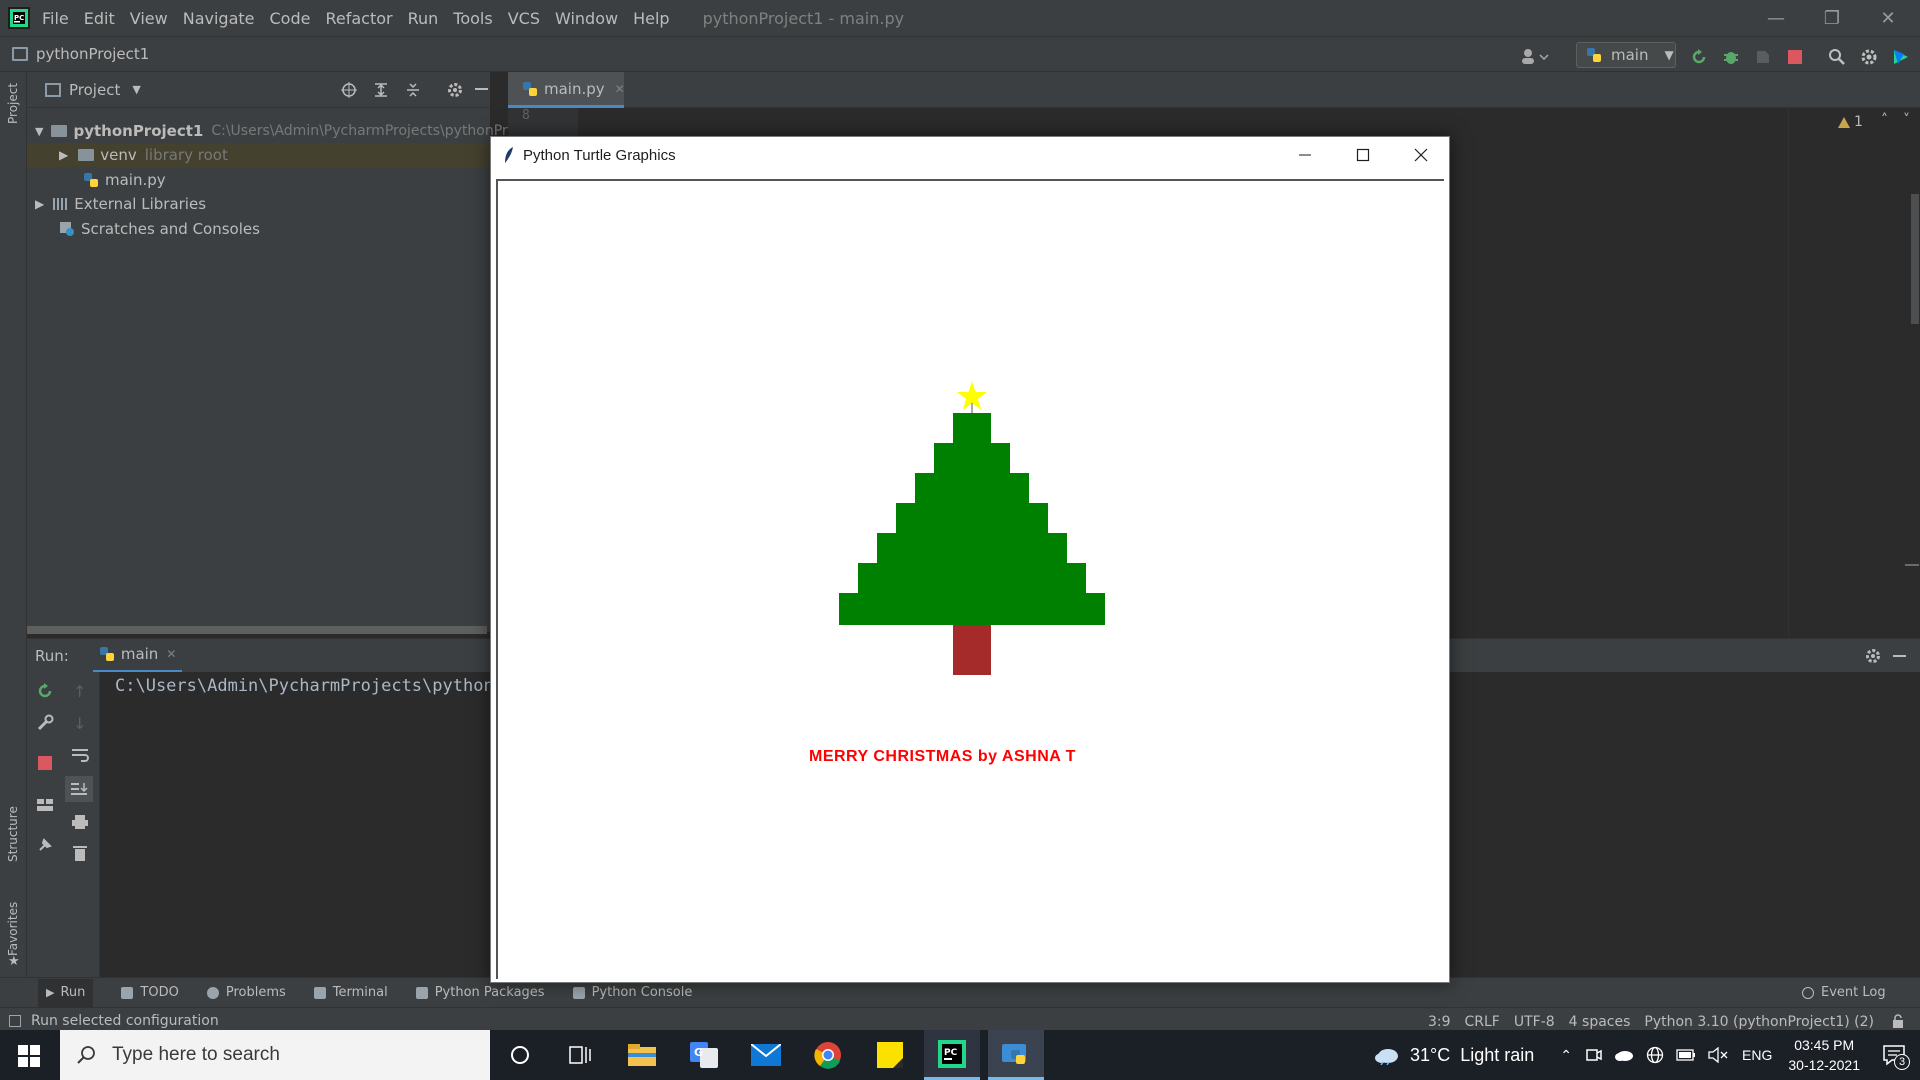 This screenshot has height=1080, width=1920. Describe the element at coordinates (1600, 1022) in the screenshot. I see `indent-setting: 4 spaces` at that location.